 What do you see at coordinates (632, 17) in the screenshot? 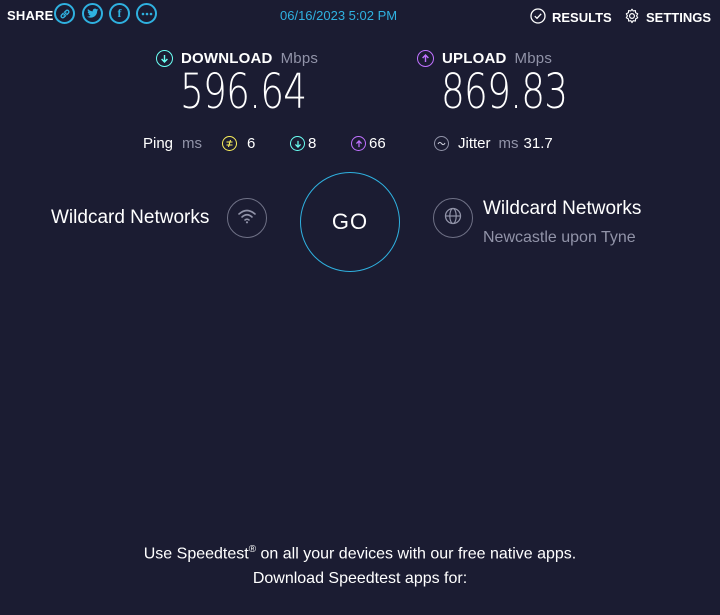
I see `gear-icon` at bounding box center [632, 17].